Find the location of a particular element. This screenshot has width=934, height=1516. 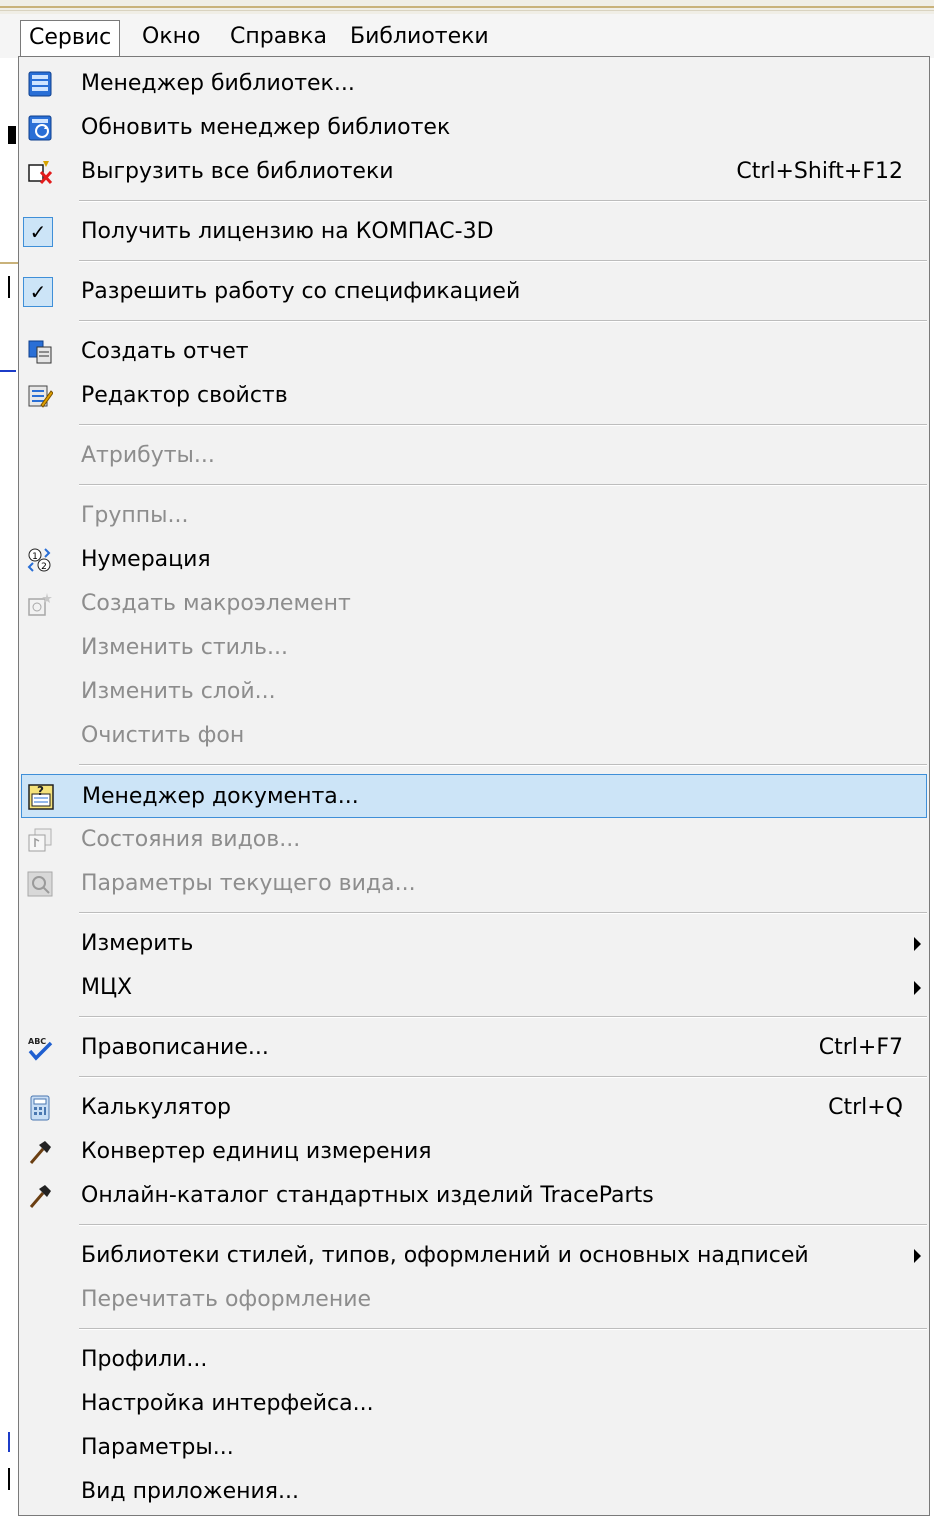

library-manager-icon is located at coordinates (40, 84).